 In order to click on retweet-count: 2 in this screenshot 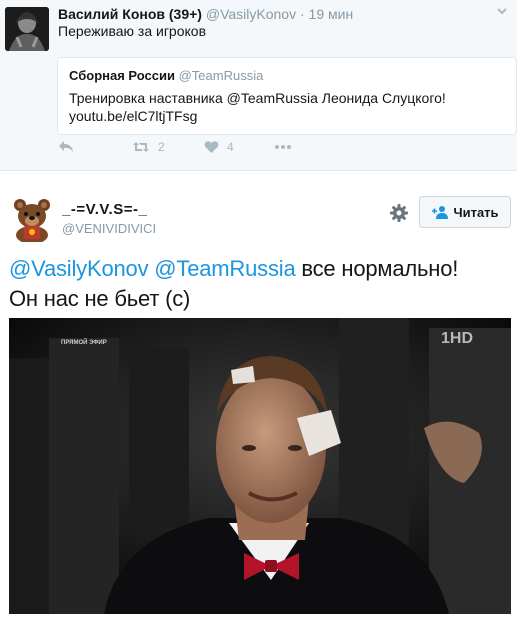, I will do `click(161, 147)`.